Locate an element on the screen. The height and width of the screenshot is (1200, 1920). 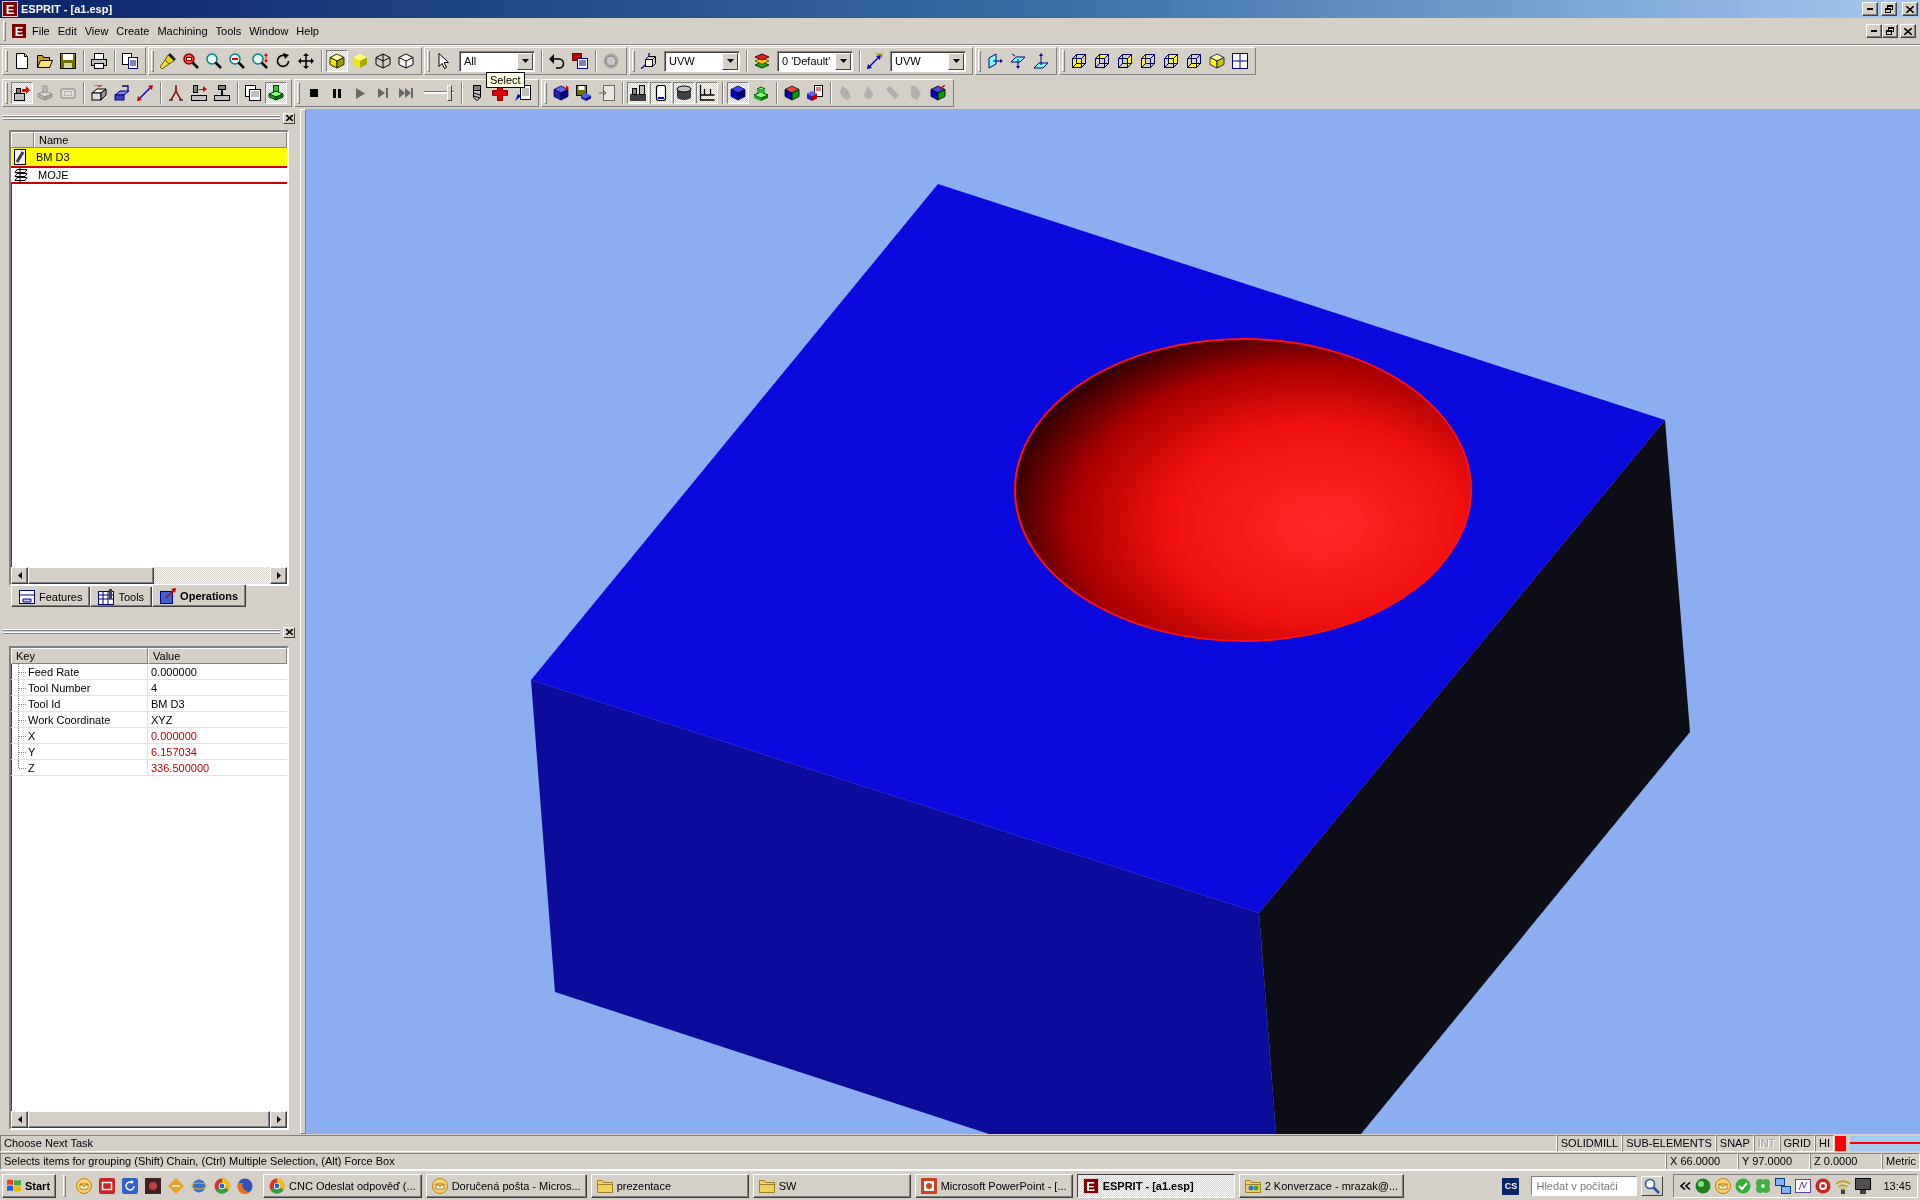
app-logo: E is located at coordinates (19, 31).